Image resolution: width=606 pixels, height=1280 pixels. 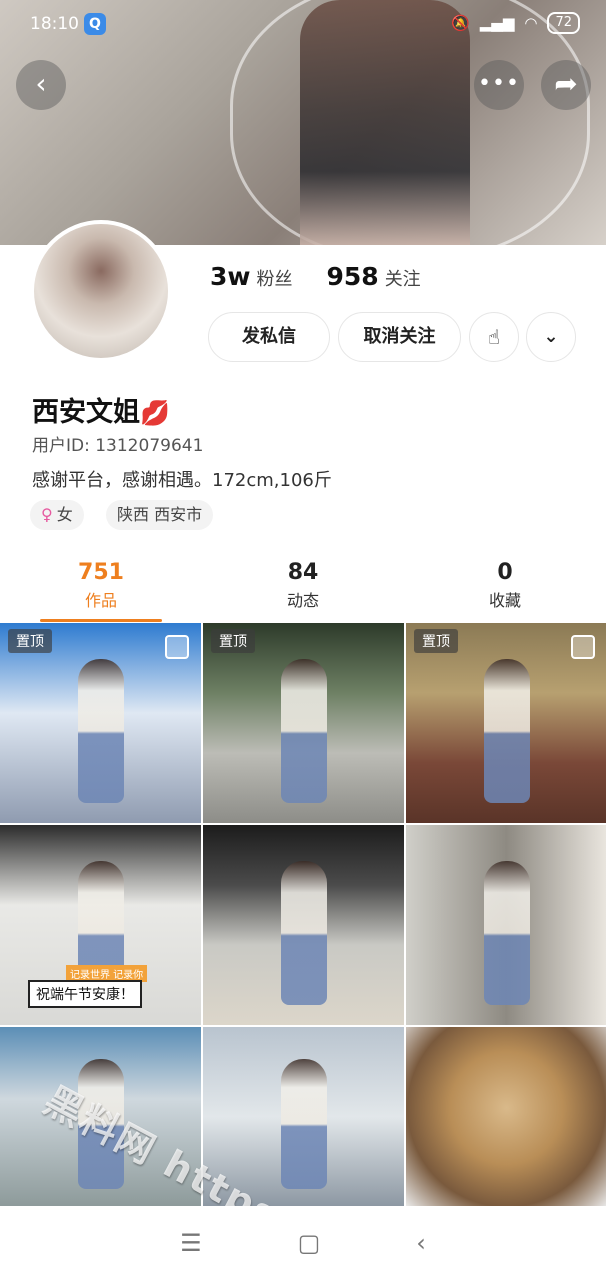 What do you see at coordinates (309, 1243) in the screenshot?
I see `home-icon: ▢` at bounding box center [309, 1243].